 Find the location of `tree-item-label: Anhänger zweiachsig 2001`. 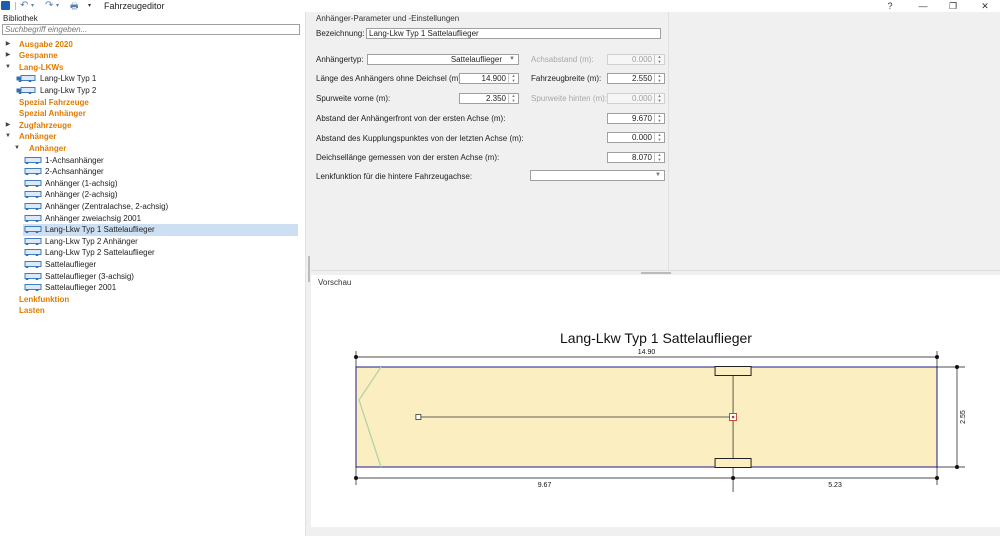

tree-item-label: Anhänger zweiachsig 2001 is located at coordinates (93, 218).